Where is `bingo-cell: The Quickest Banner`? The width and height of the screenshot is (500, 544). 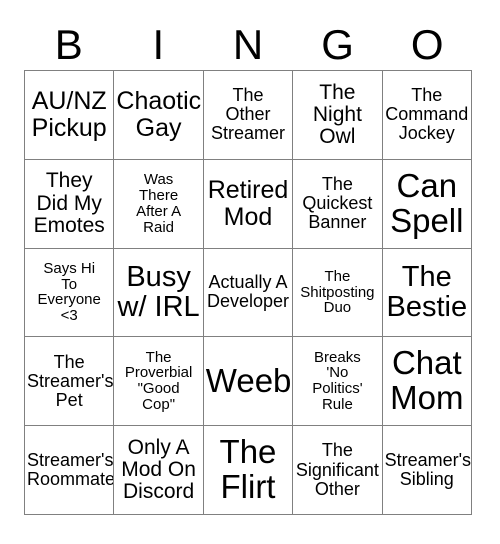
bingo-cell: The Quickest Banner is located at coordinates (338, 204).